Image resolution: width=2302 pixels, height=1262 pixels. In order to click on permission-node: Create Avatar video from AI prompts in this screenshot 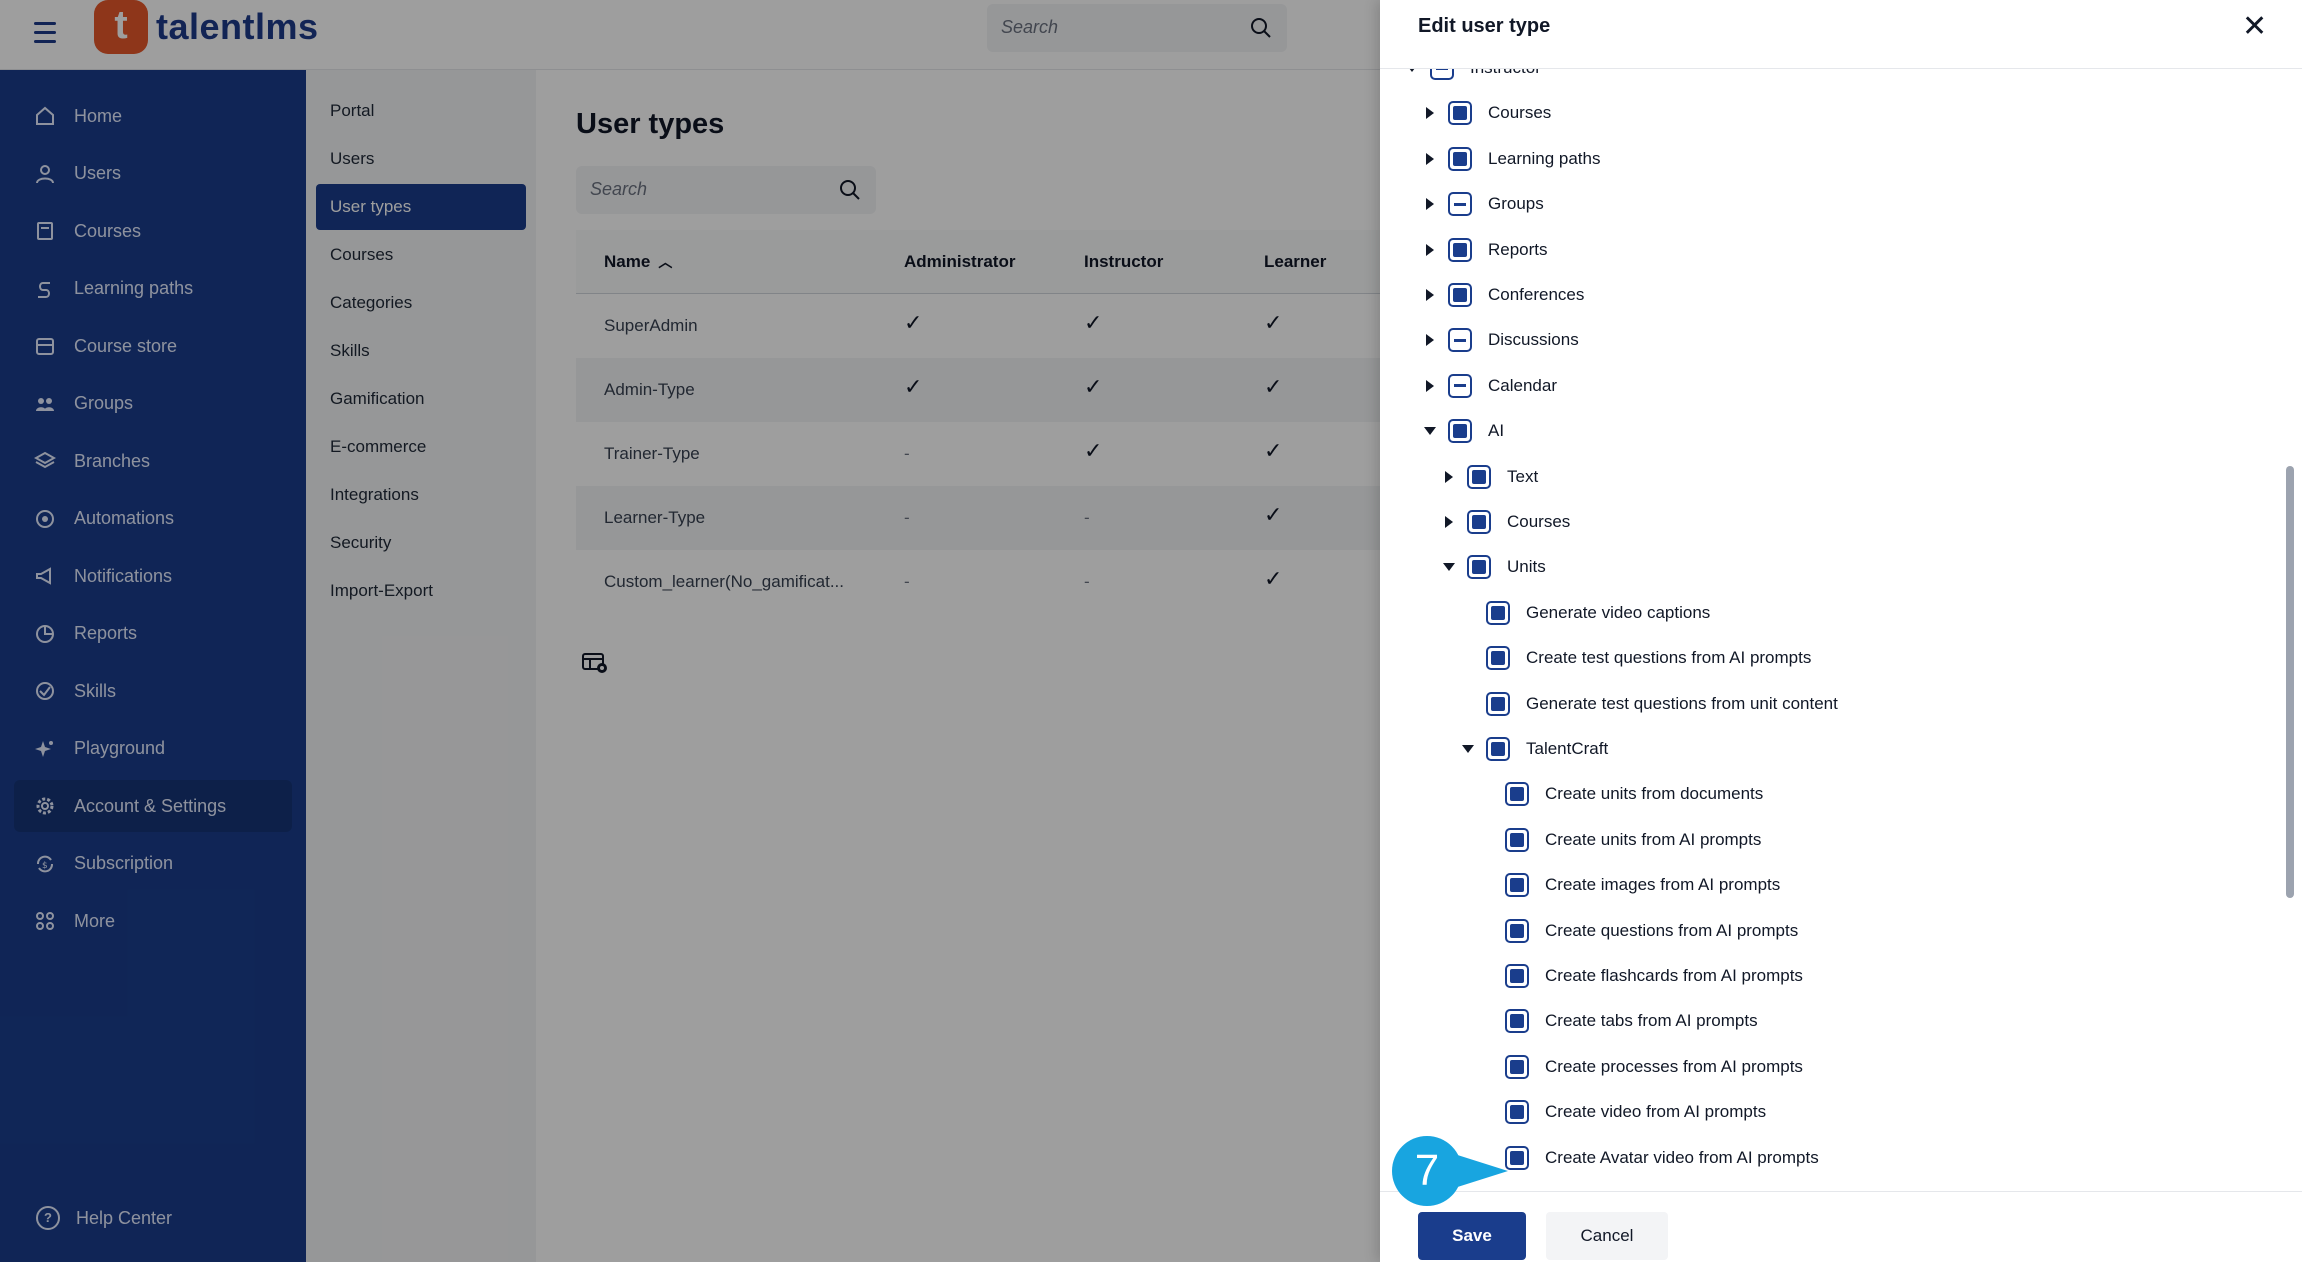, I will do `click(1649, 1158)`.